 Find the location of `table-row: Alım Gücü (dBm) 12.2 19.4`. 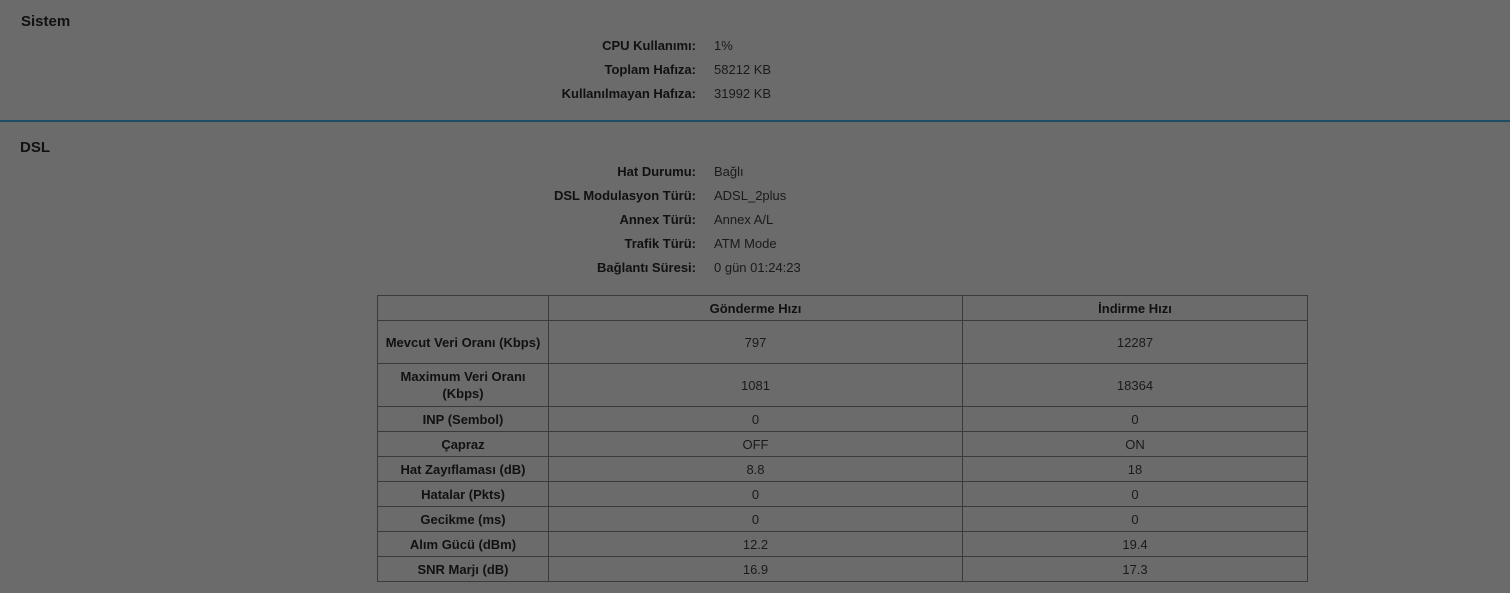

table-row: Alım Gücü (dBm) 12.2 19.4 is located at coordinates (842, 544).